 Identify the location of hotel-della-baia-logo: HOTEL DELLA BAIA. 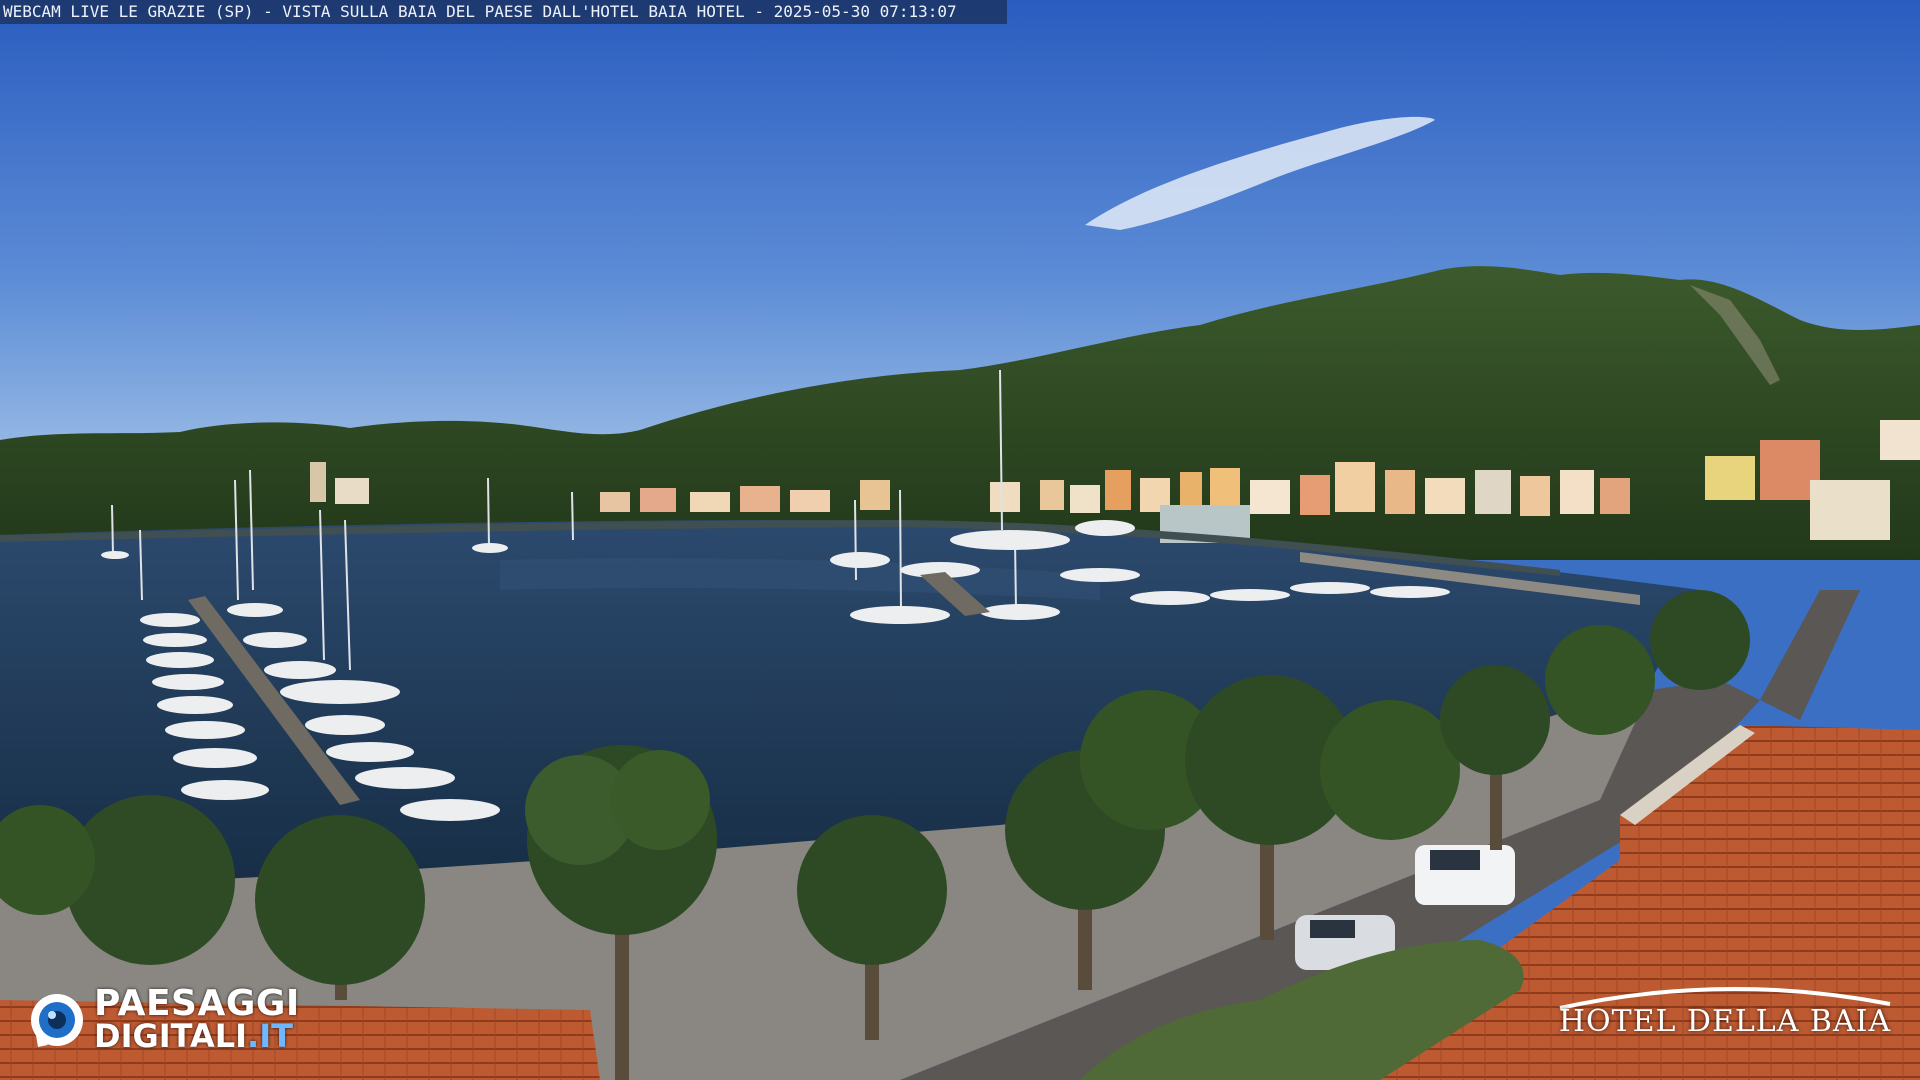
(1725, 1015).